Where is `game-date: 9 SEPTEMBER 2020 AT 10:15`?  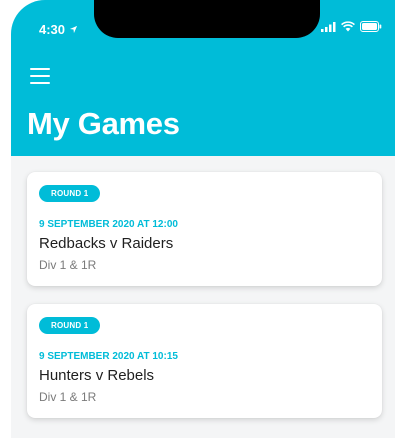 game-date: 9 SEPTEMBER 2020 AT 10:15 is located at coordinates (108, 356).